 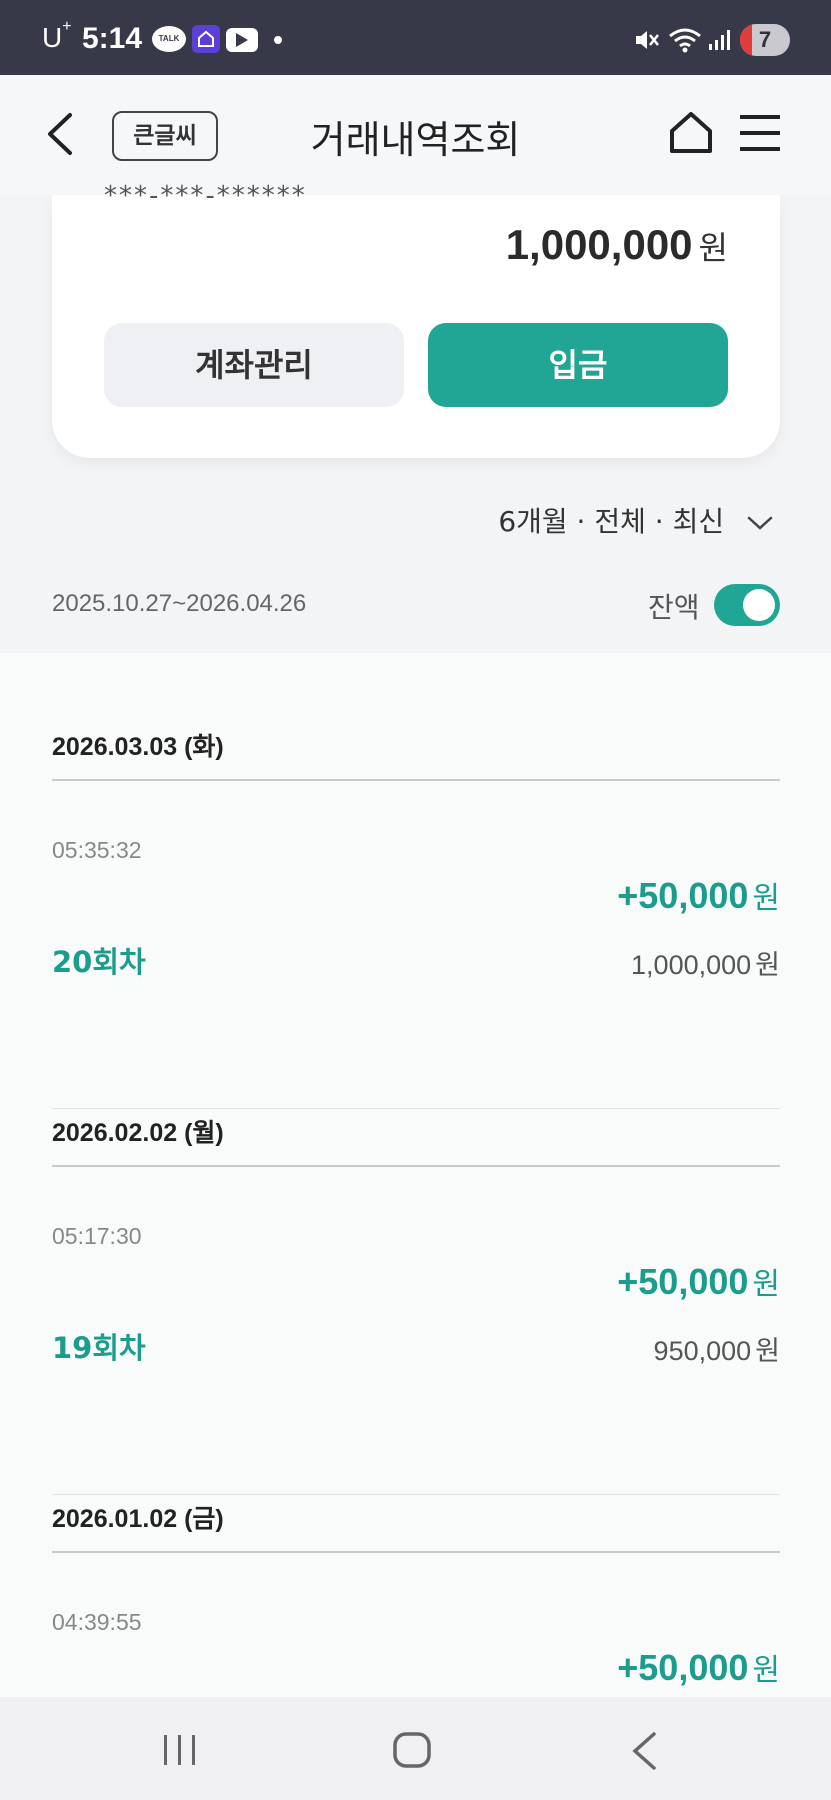 I want to click on home-app-icon, so click(x=206, y=39).